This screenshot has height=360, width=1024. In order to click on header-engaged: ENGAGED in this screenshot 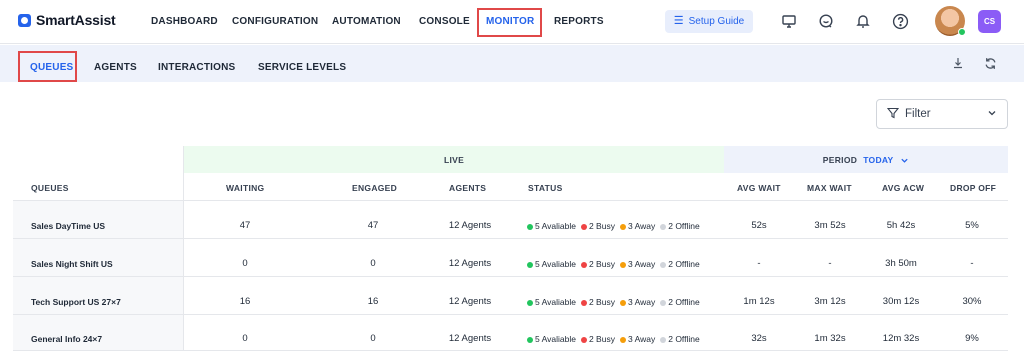, I will do `click(375, 188)`.